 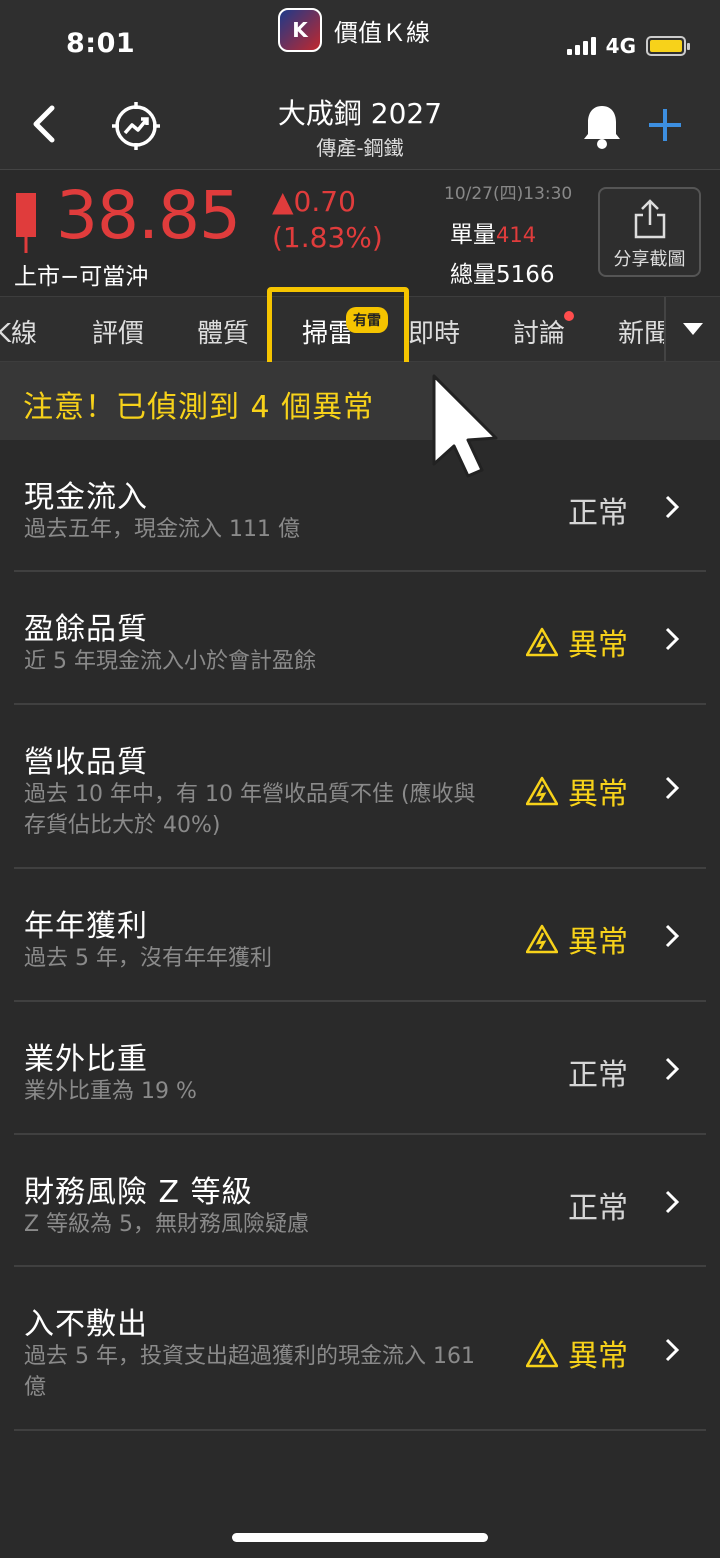 I want to click on total-volume-label: 總量, so click(x=473, y=275).